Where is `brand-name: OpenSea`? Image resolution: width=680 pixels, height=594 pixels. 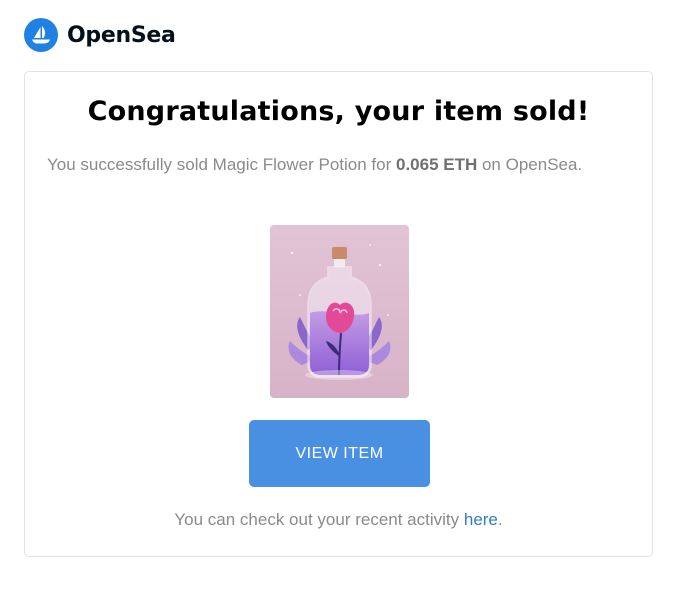
brand-name: OpenSea is located at coordinates (121, 35).